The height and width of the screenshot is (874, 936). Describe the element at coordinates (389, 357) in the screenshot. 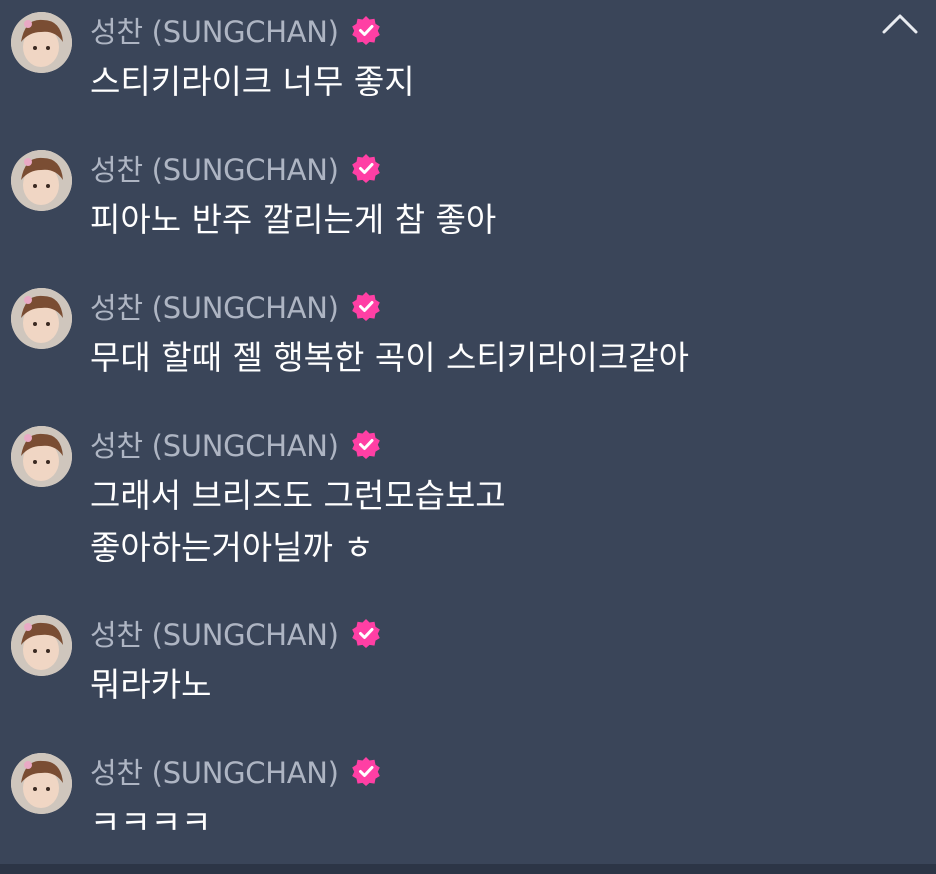

I see `message-text: 무대 할때 젤 행복한 곡이 스티키라이크같아` at that location.